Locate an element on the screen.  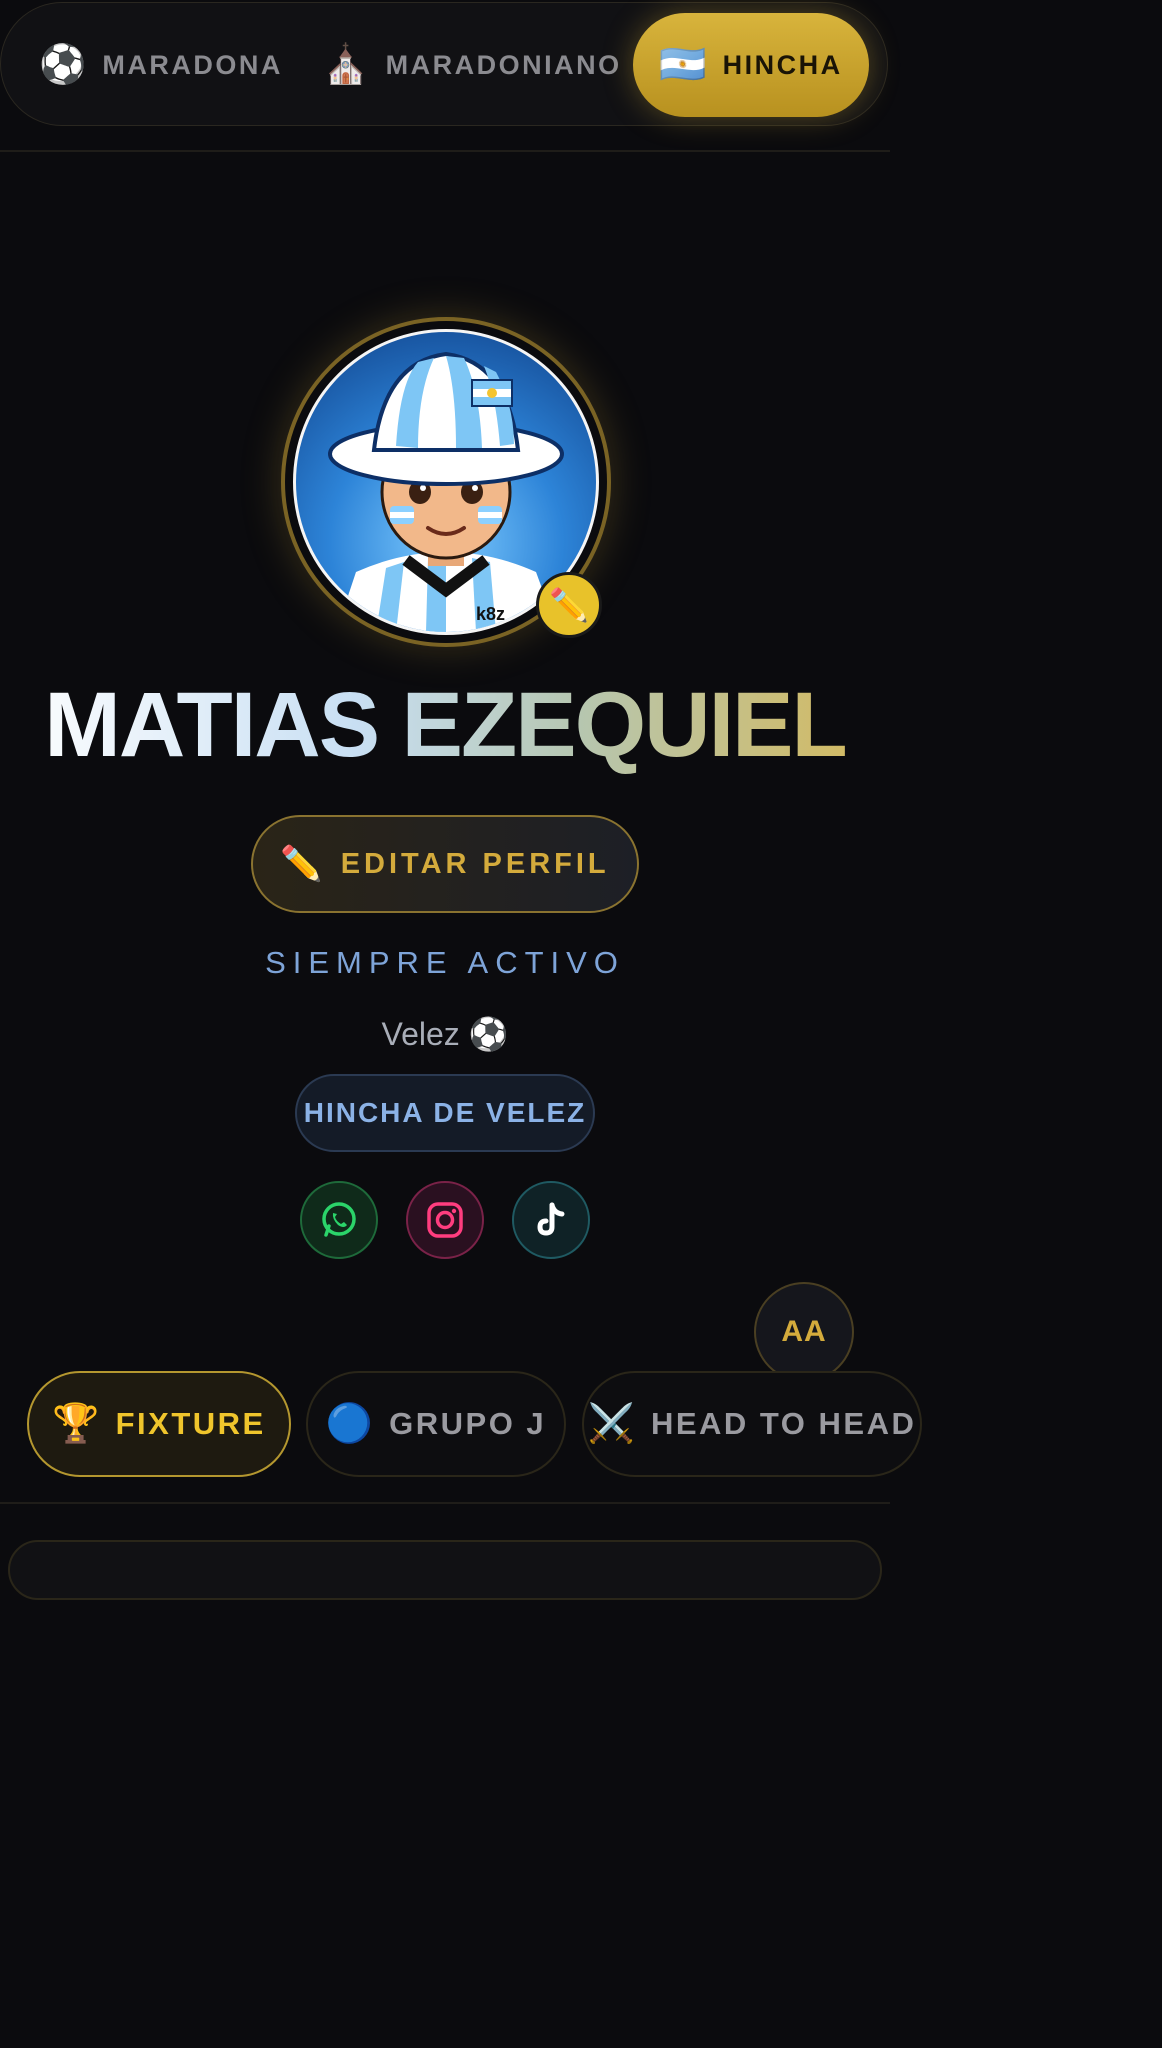
argentina-flag-icon: 🇦🇷 is located at coordinates (683, 65).